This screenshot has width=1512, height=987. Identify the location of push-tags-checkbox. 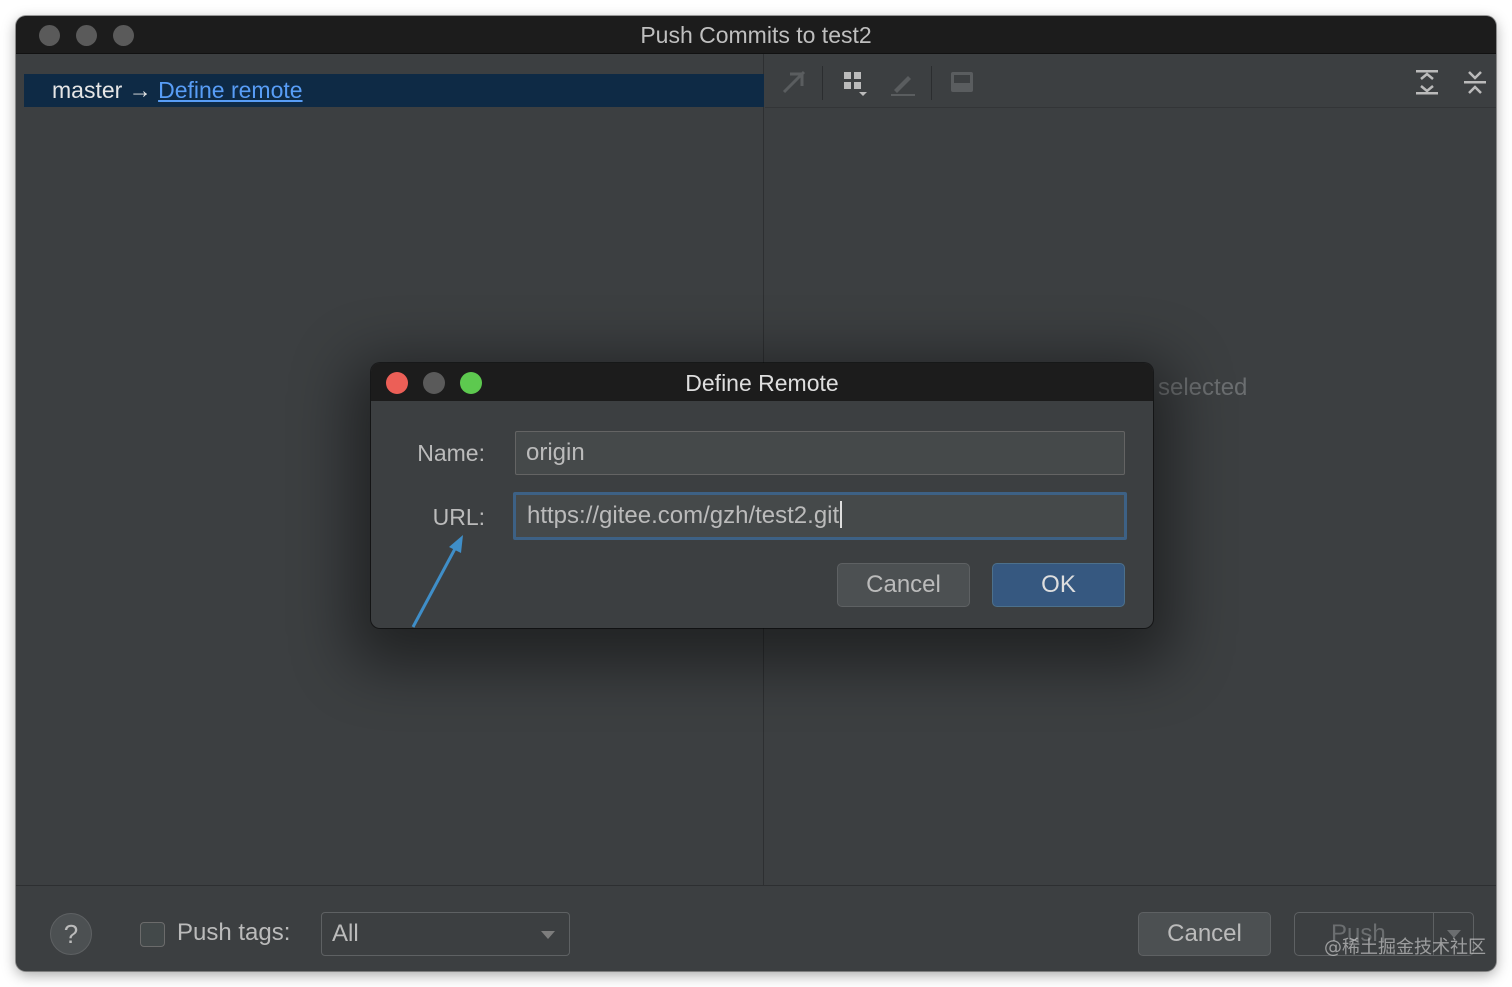
(152, 934).